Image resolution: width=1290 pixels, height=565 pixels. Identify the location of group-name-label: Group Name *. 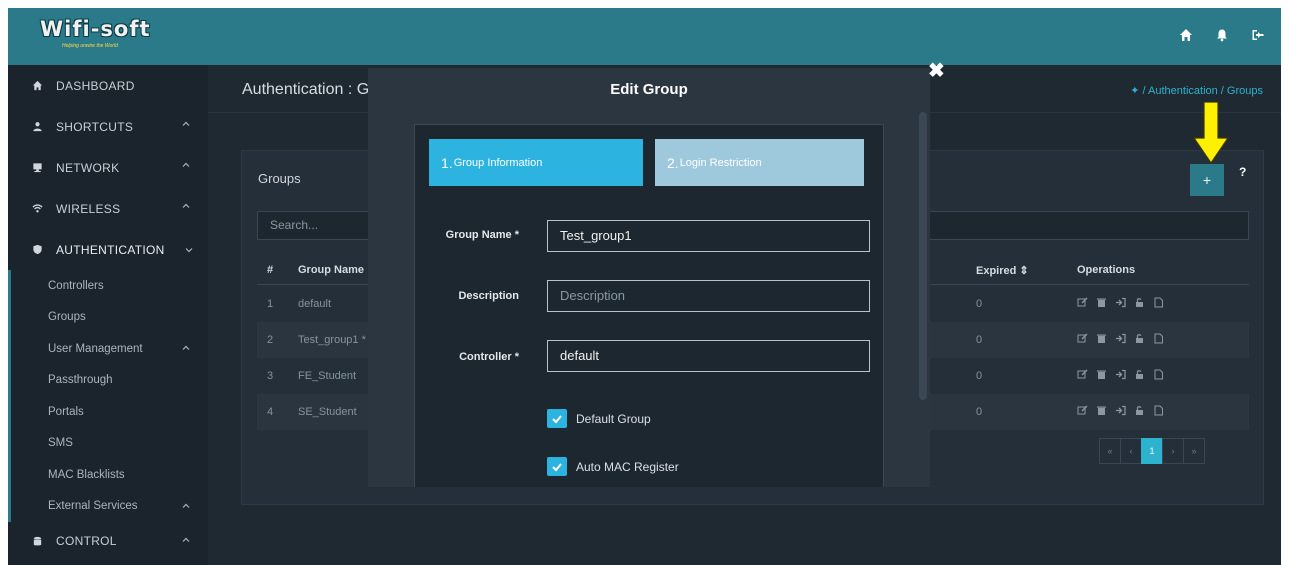
(482, 235).